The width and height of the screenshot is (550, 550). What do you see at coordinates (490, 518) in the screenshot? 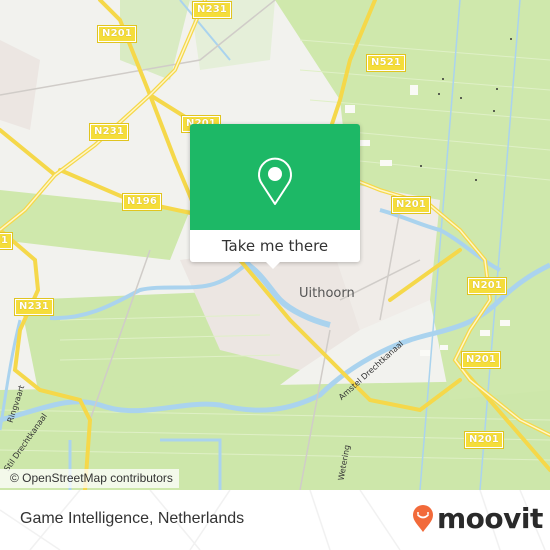
I see `moovit-wordmark: moovit` at bounding box center [490, 518].